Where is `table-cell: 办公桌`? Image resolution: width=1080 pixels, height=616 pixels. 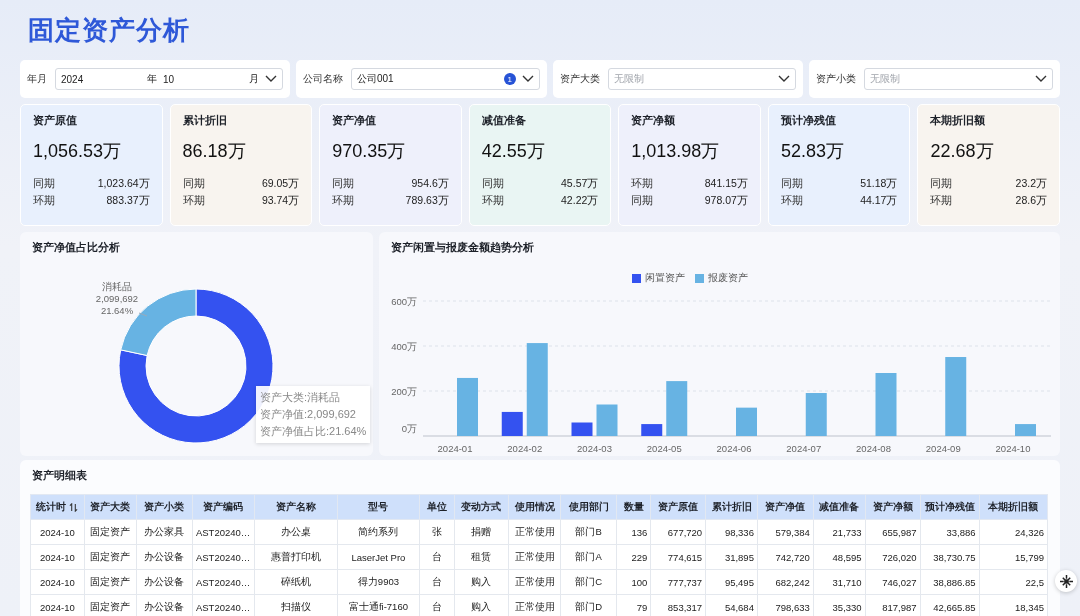 table-cell: 办公桌 is located at coordinates (295, 532).